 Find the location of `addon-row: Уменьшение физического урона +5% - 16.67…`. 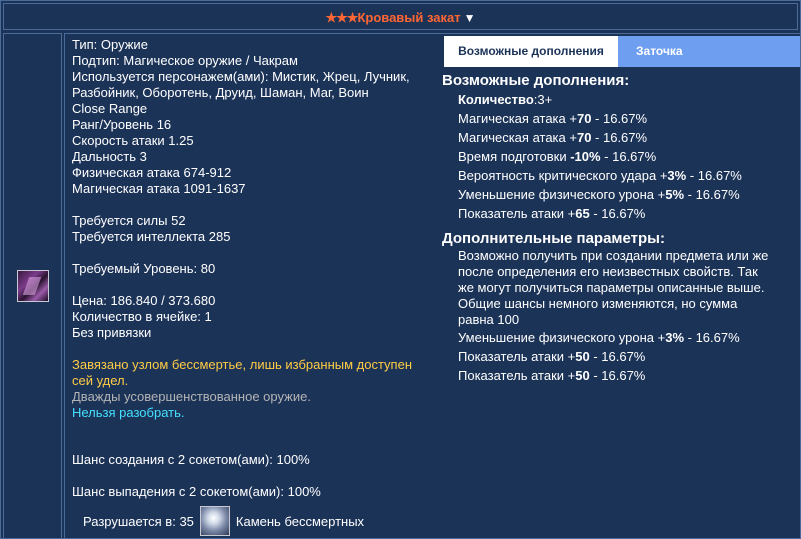

addon-row: Уменьшение физического урона +5% - 16.67… is located at coordinates (599, 194).